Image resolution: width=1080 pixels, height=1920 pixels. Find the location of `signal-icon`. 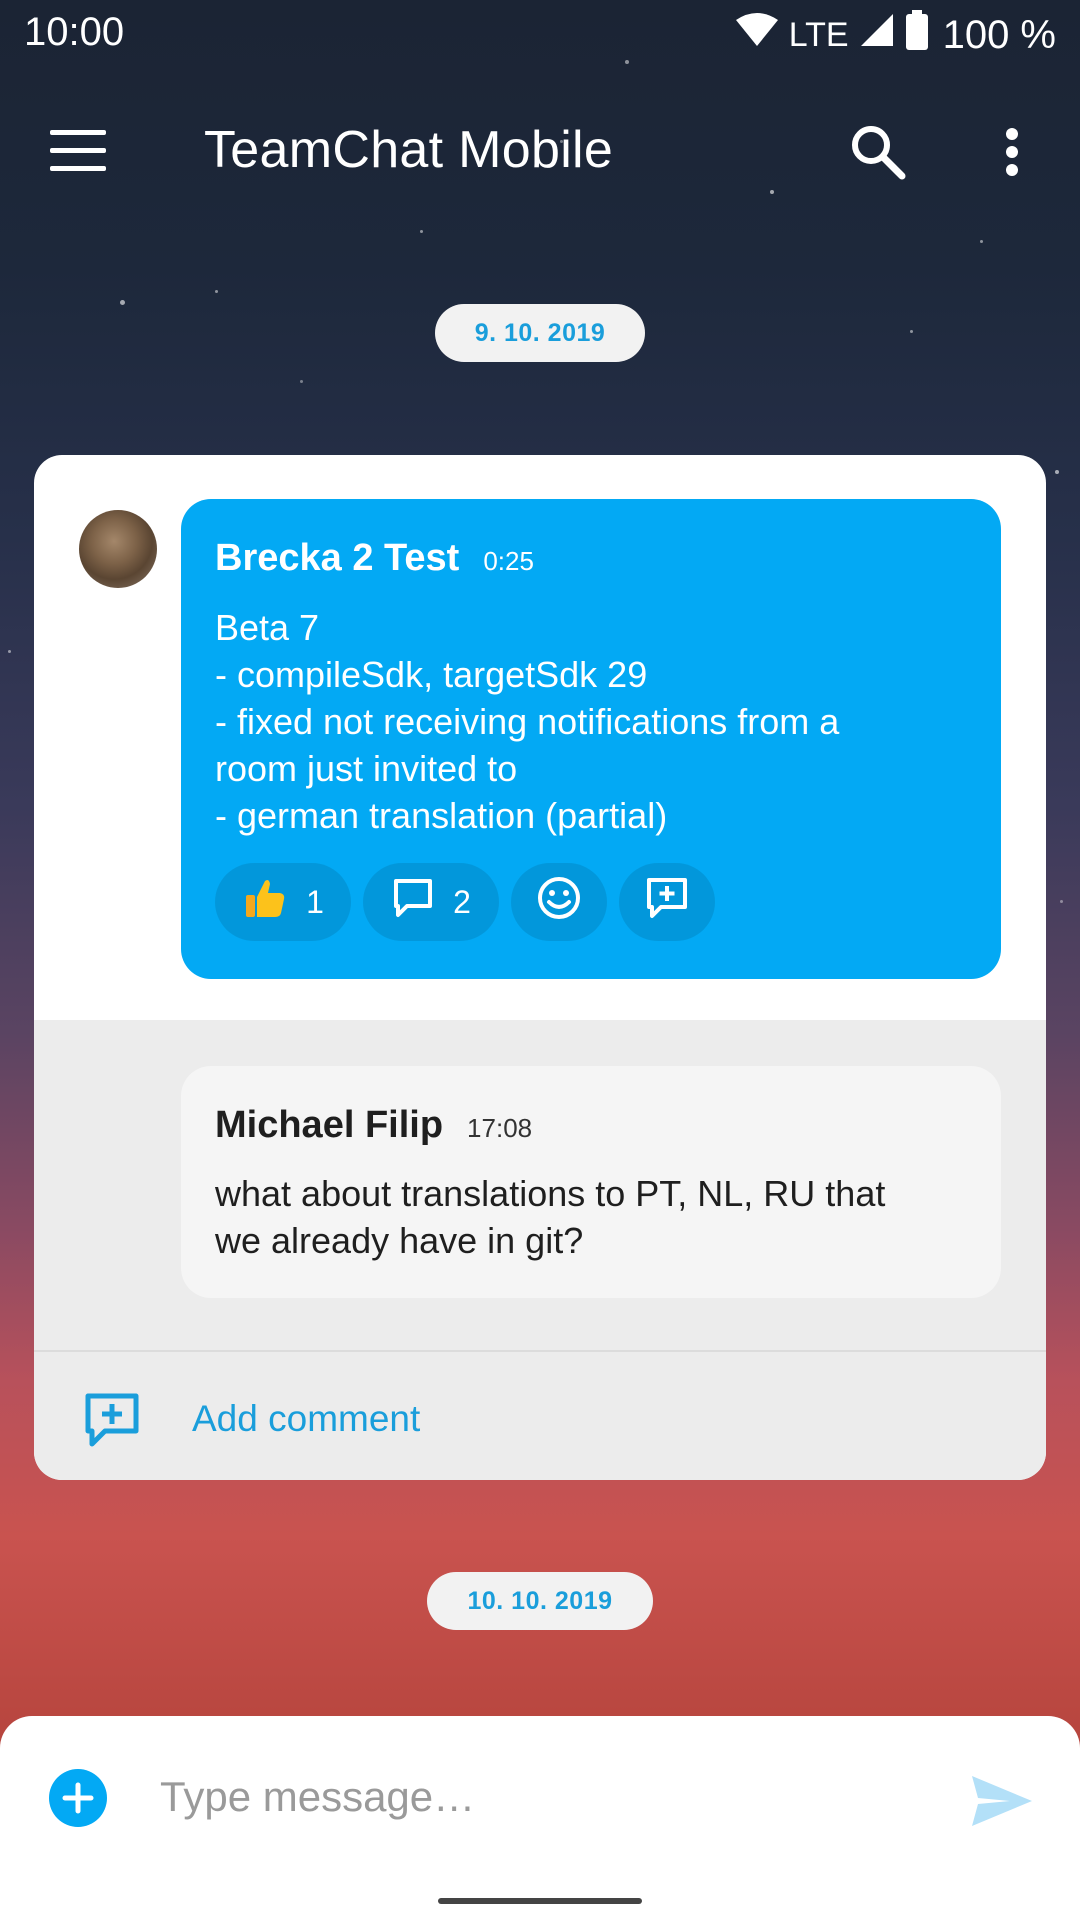

signal-icon is located at coordinates (877, 35).